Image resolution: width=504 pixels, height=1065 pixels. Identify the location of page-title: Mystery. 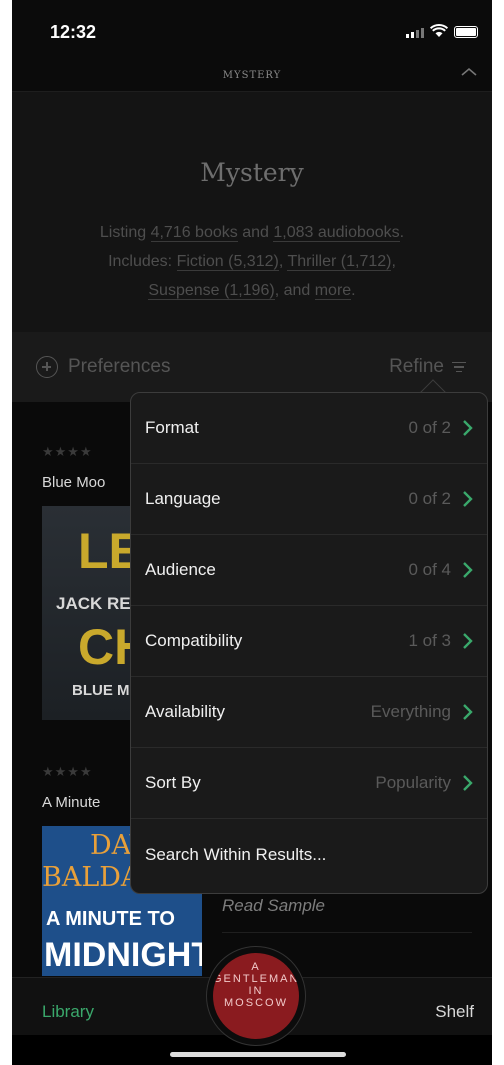
(252, 172).